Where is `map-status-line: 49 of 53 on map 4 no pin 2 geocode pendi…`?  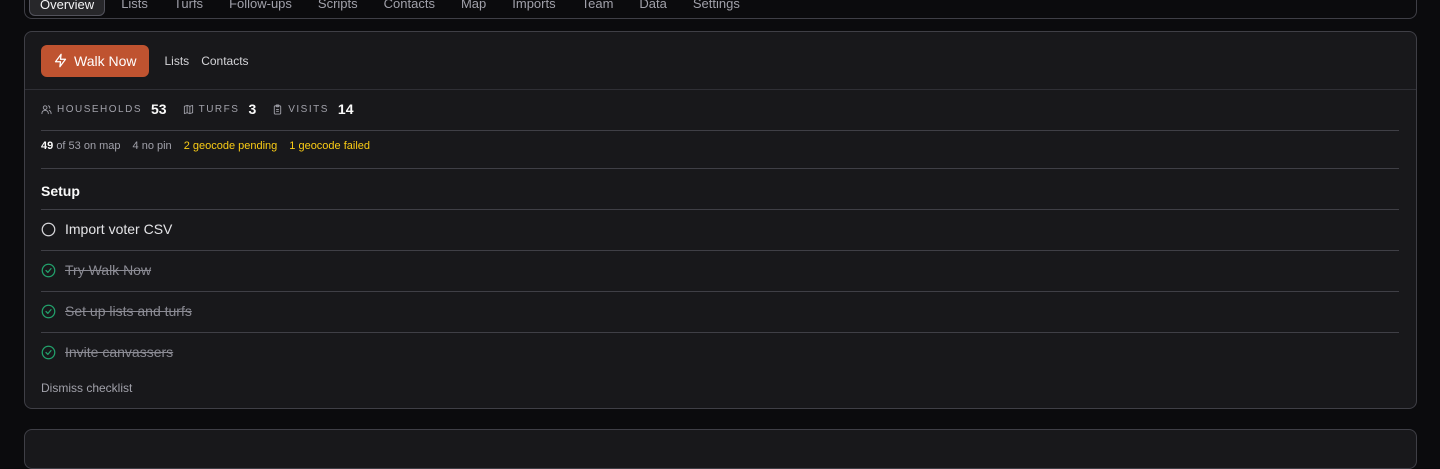
map-status-line: 49 of 53 on map 4 no pin 2 geocode pendi… is located at coordinates (205, 146).